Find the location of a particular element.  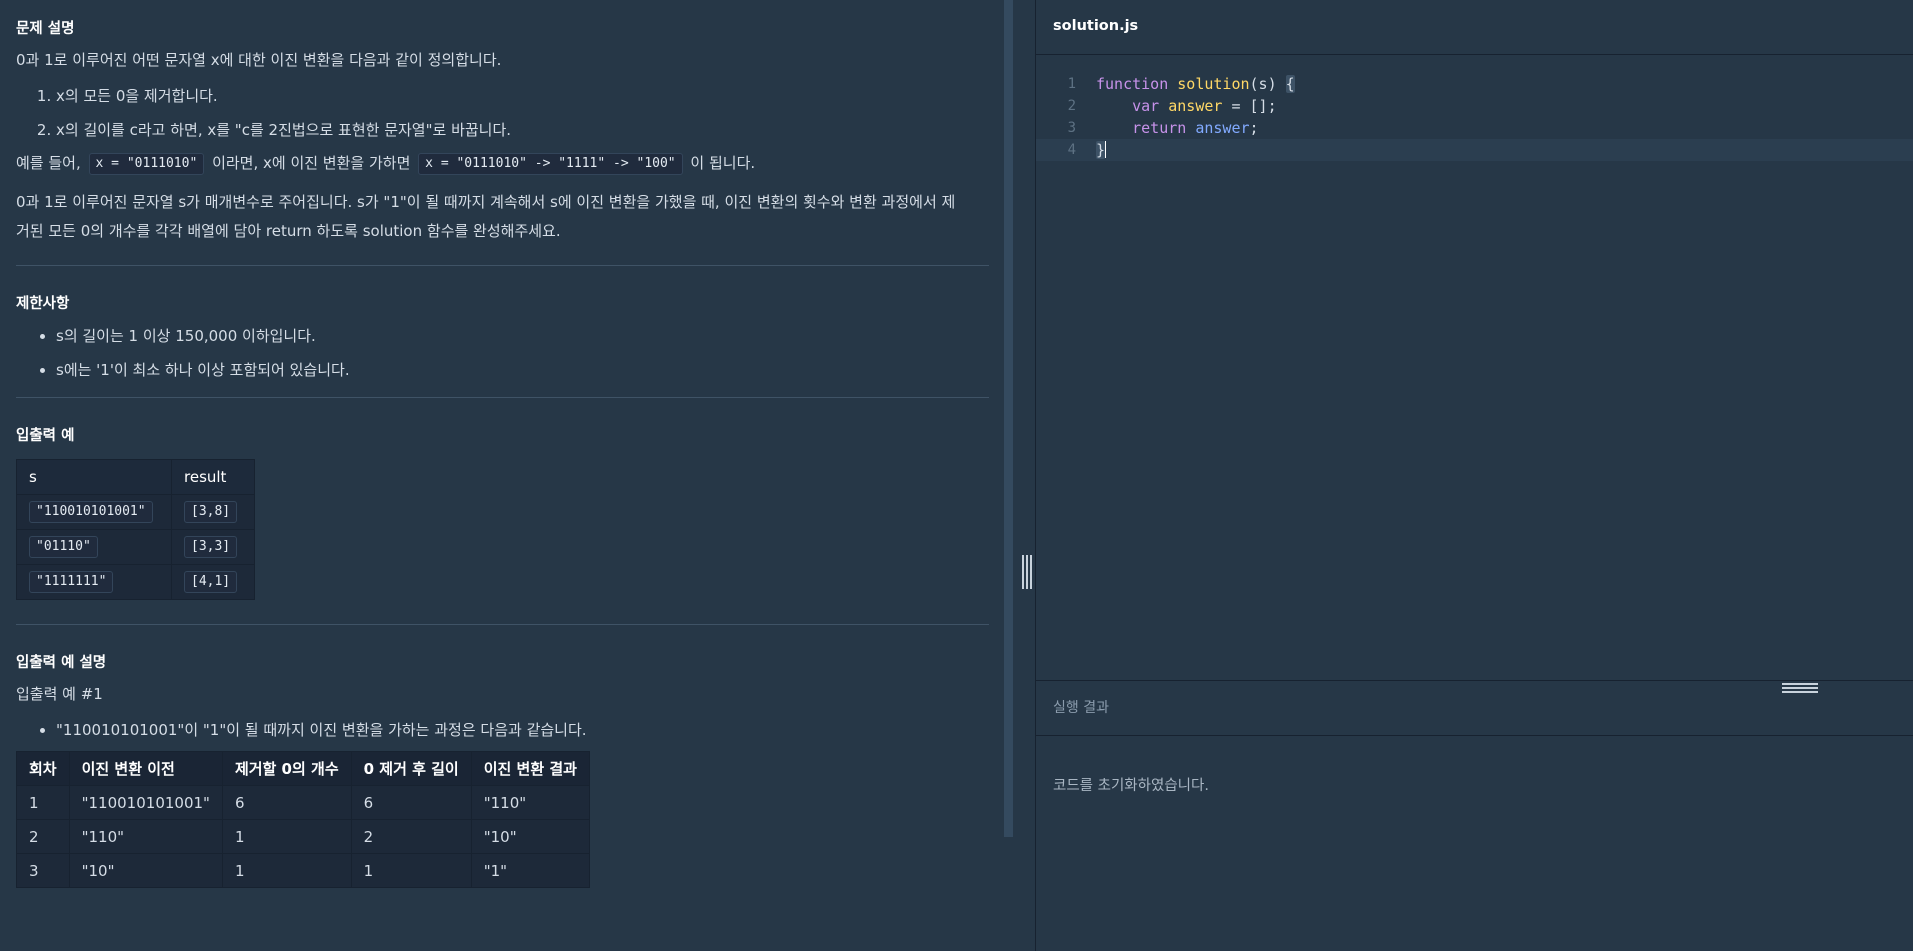

table-header: result is located at coordinates (213, 477).